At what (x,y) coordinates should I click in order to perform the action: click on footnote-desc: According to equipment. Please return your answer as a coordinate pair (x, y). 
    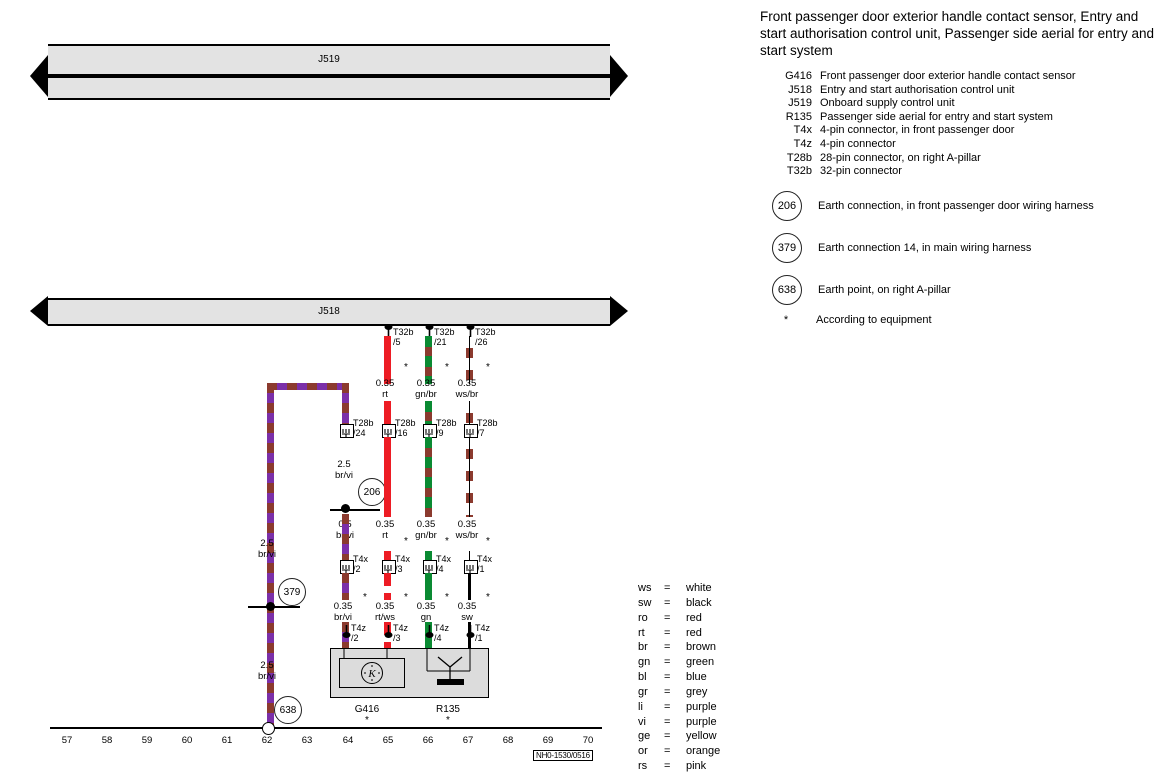
    Looking at the image, I should click on (874, 319).